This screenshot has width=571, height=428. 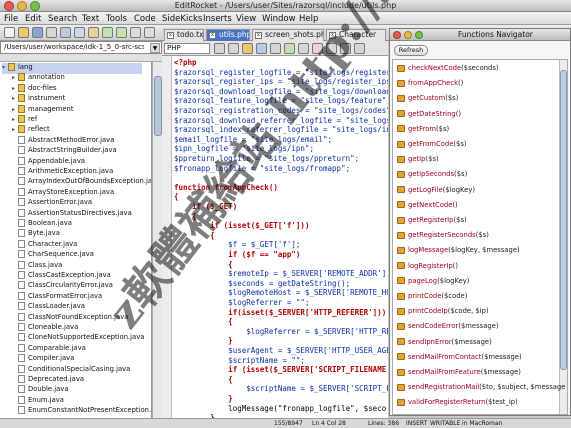 I want to click on tree-file: Boolean.java, so click(x=42, y=224).